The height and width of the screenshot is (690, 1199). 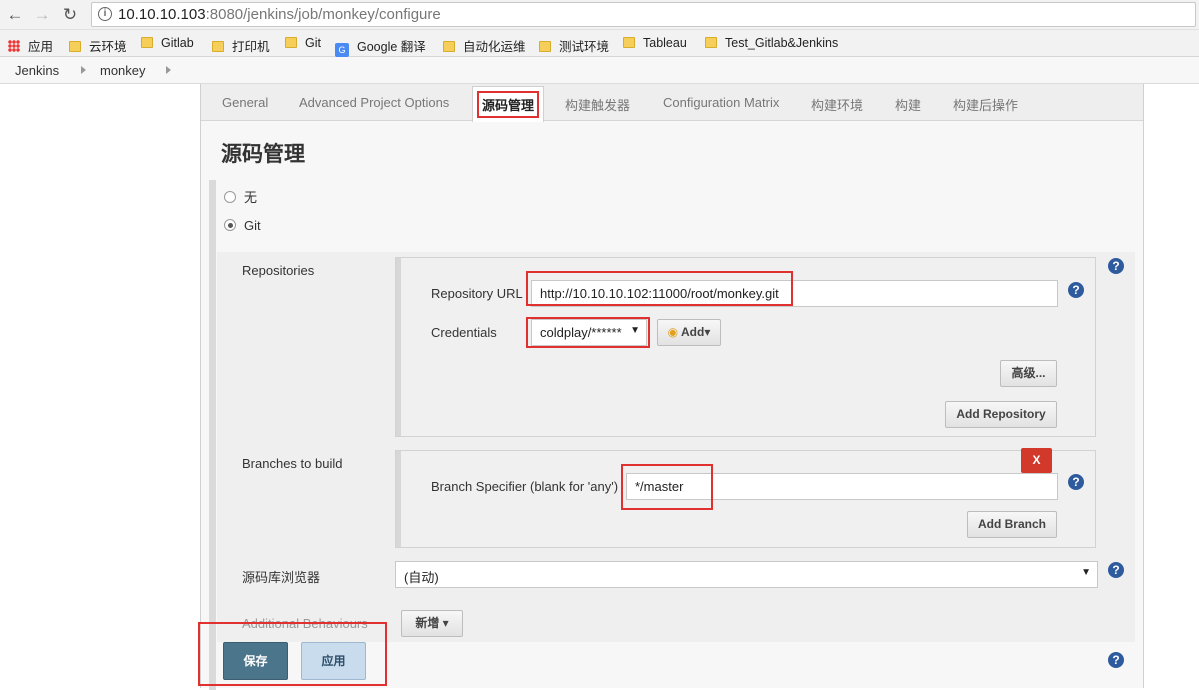 What do you see at coordinates (1086, 572) in the screenshot?
I see `dropdown-arrow-icon: ▼` at bounding box center [1086, 572].